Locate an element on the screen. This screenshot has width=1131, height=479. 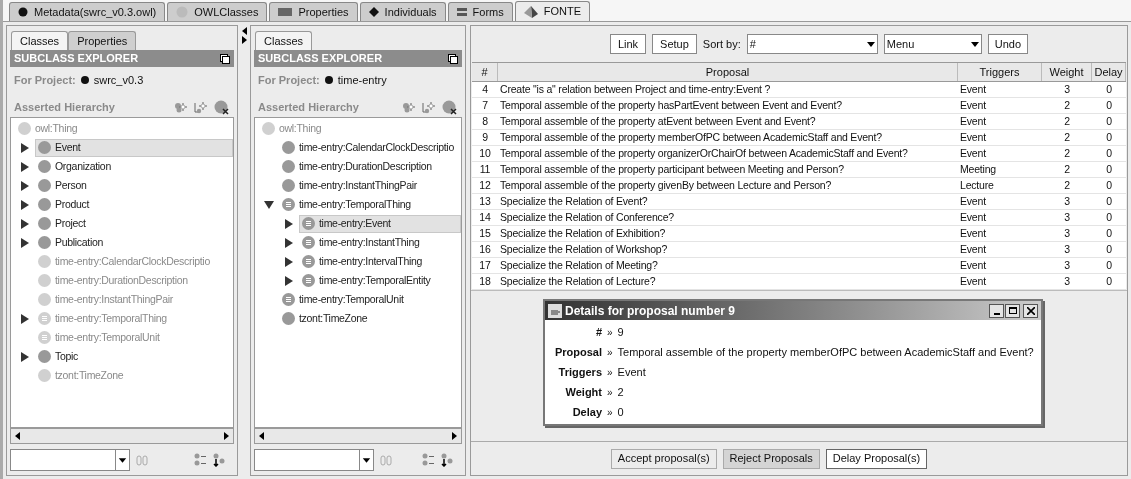
collapse-left-icon is located at coordinates (244, 31).